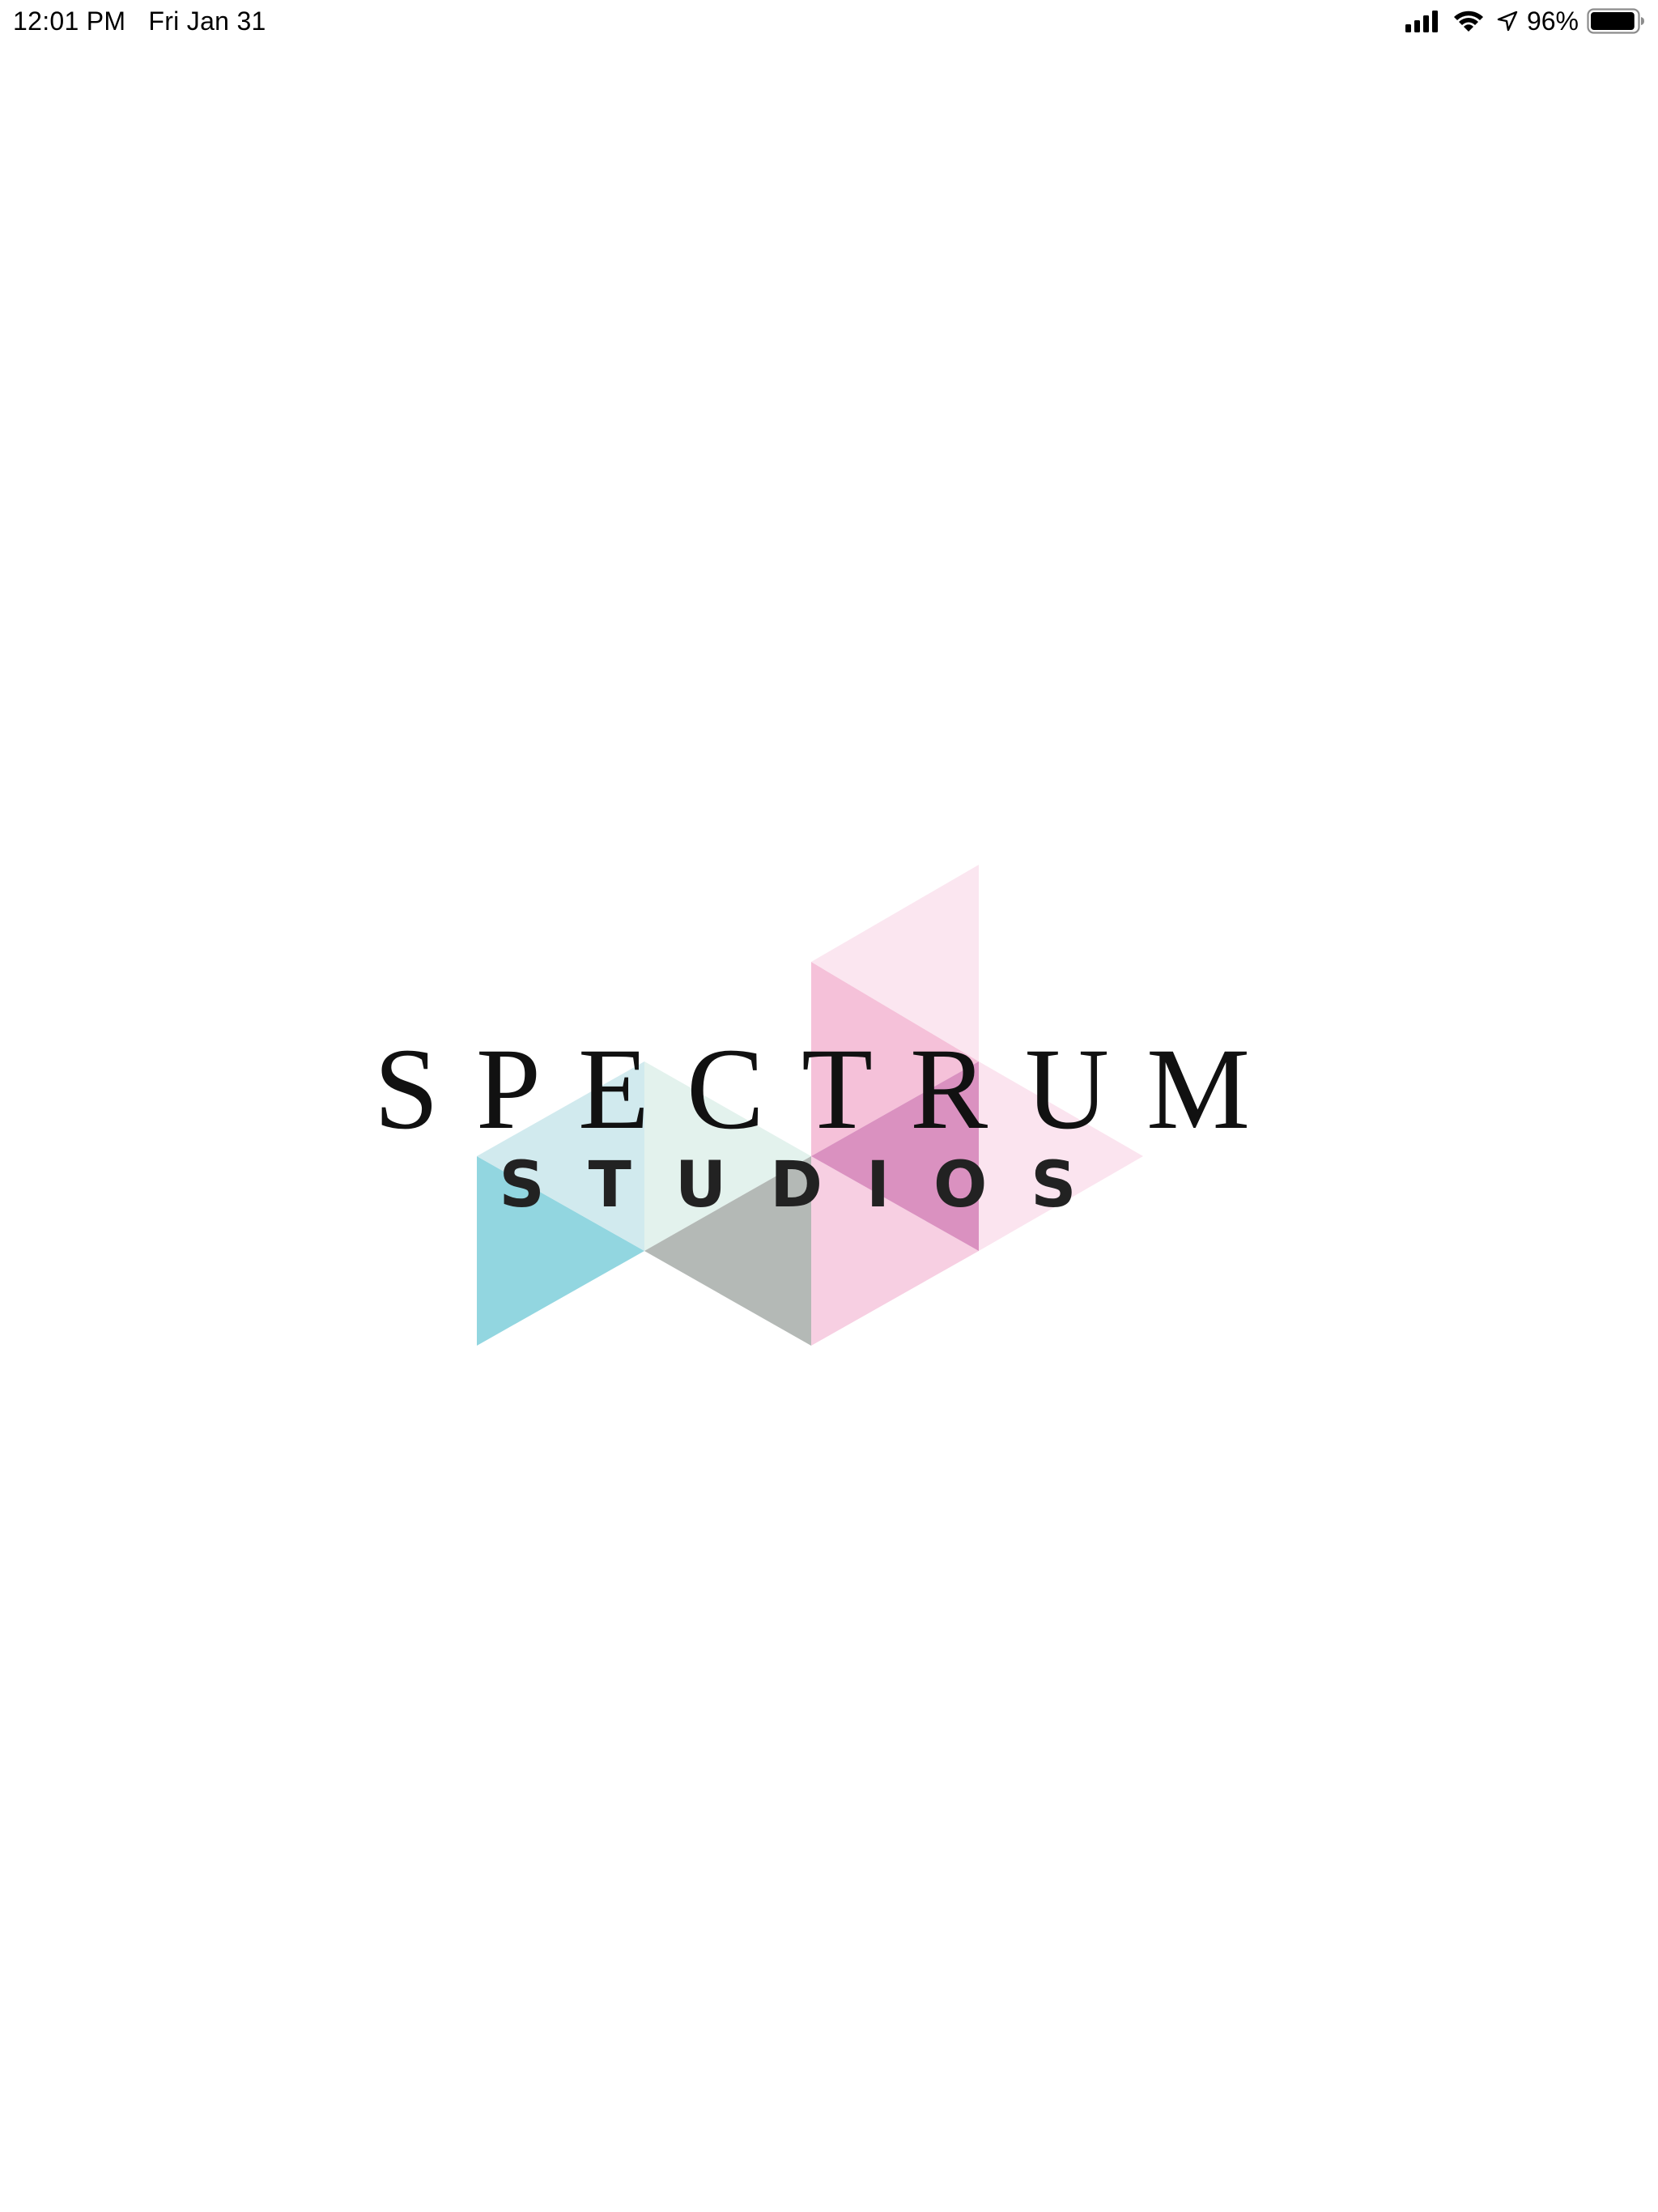 This screenshot has height=2212, width=1658. I want to click on logo-subtitle: STUDIOS, so click(810, 1186).